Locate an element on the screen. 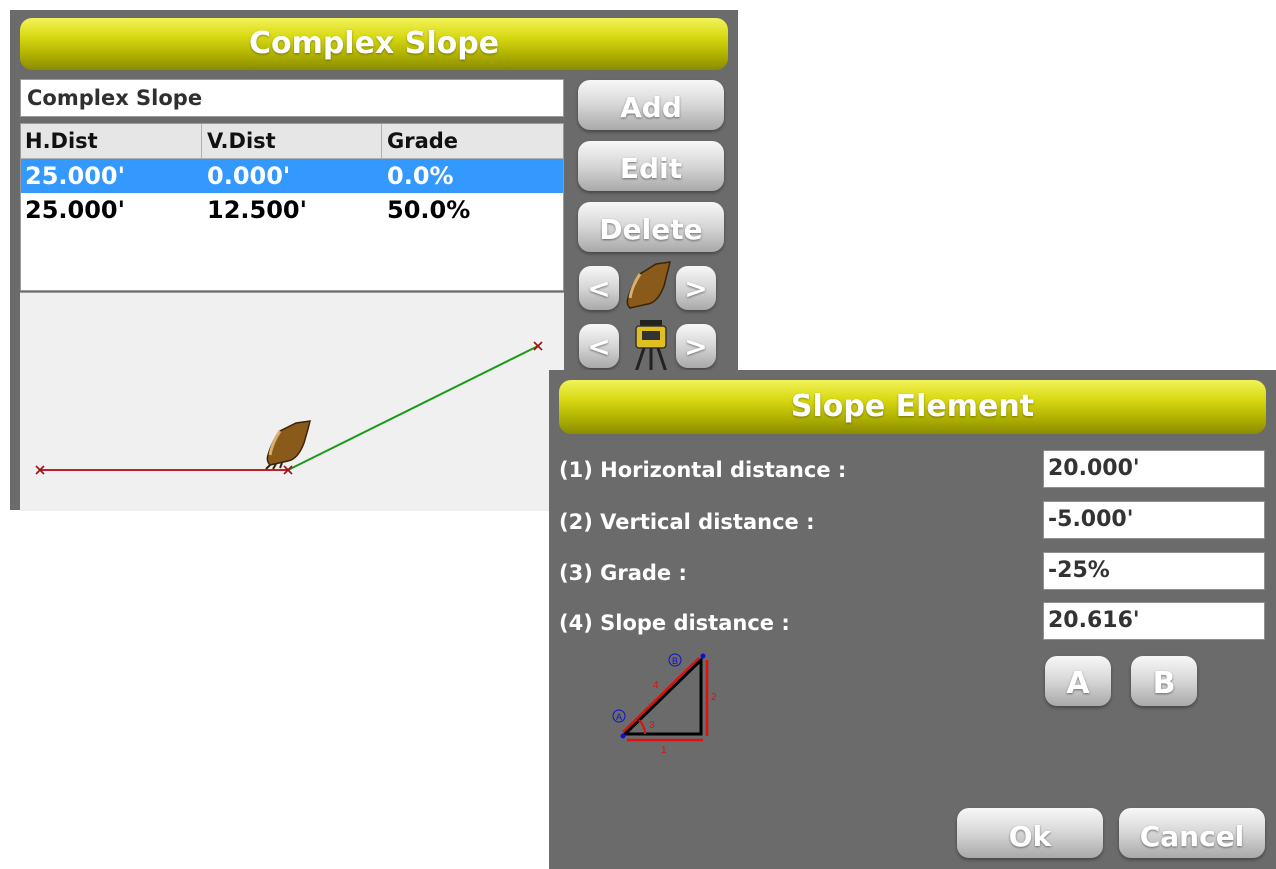  side-4-line is located at coordinates (661, 695).